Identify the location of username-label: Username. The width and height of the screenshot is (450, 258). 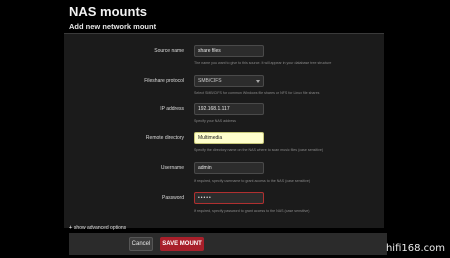
(172, 168).